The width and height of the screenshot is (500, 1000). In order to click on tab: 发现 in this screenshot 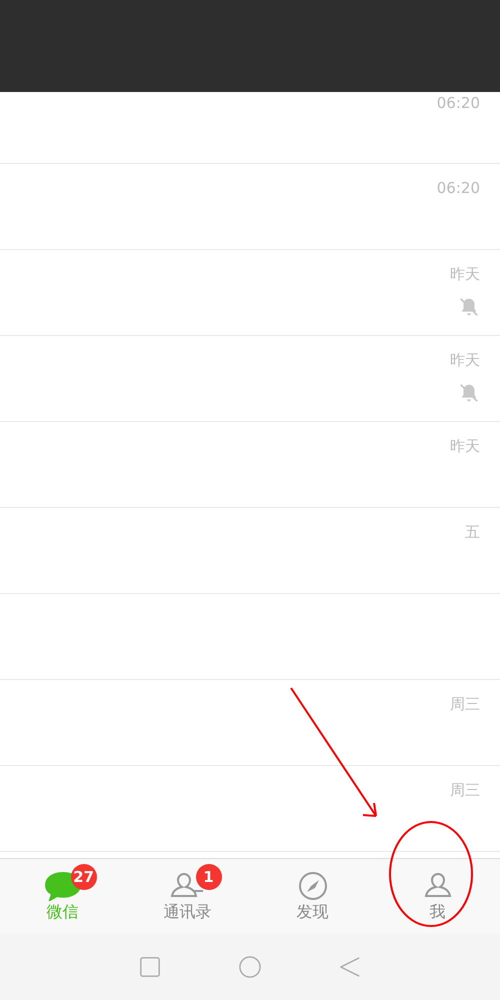, I will do `click(312, 896)`.